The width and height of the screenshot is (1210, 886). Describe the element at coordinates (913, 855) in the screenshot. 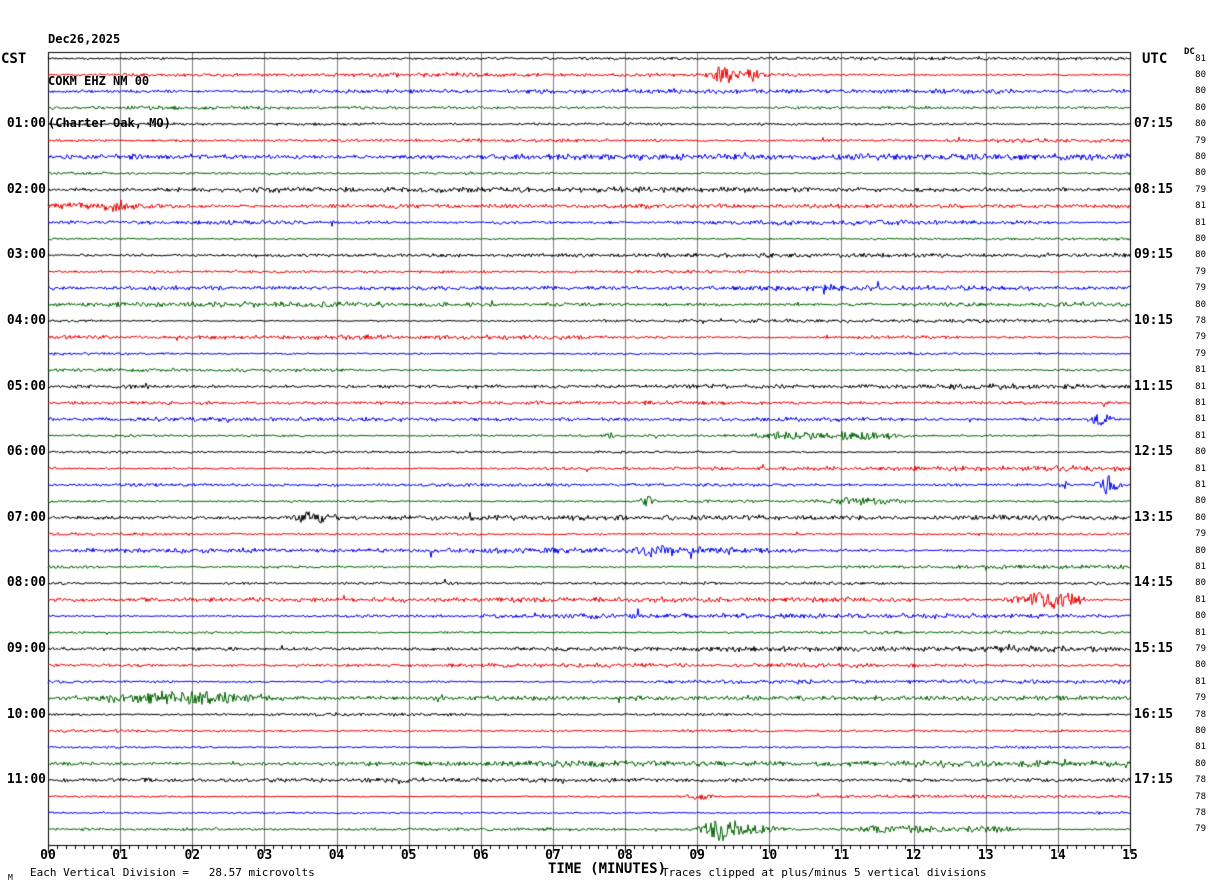

I see `x-tick-label: 12` at that location.